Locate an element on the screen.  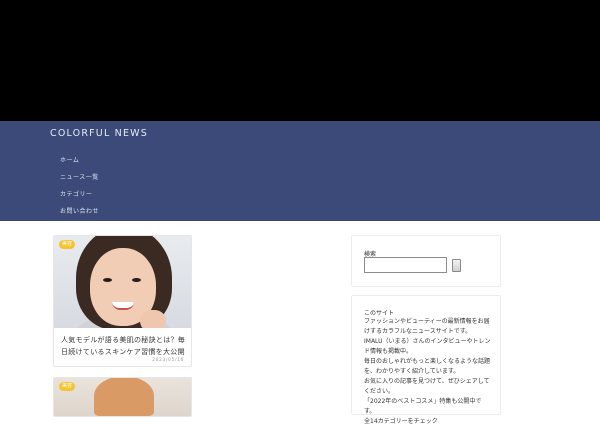
site-title: COLORFUL NEWS is located at coordinates (99, 133).